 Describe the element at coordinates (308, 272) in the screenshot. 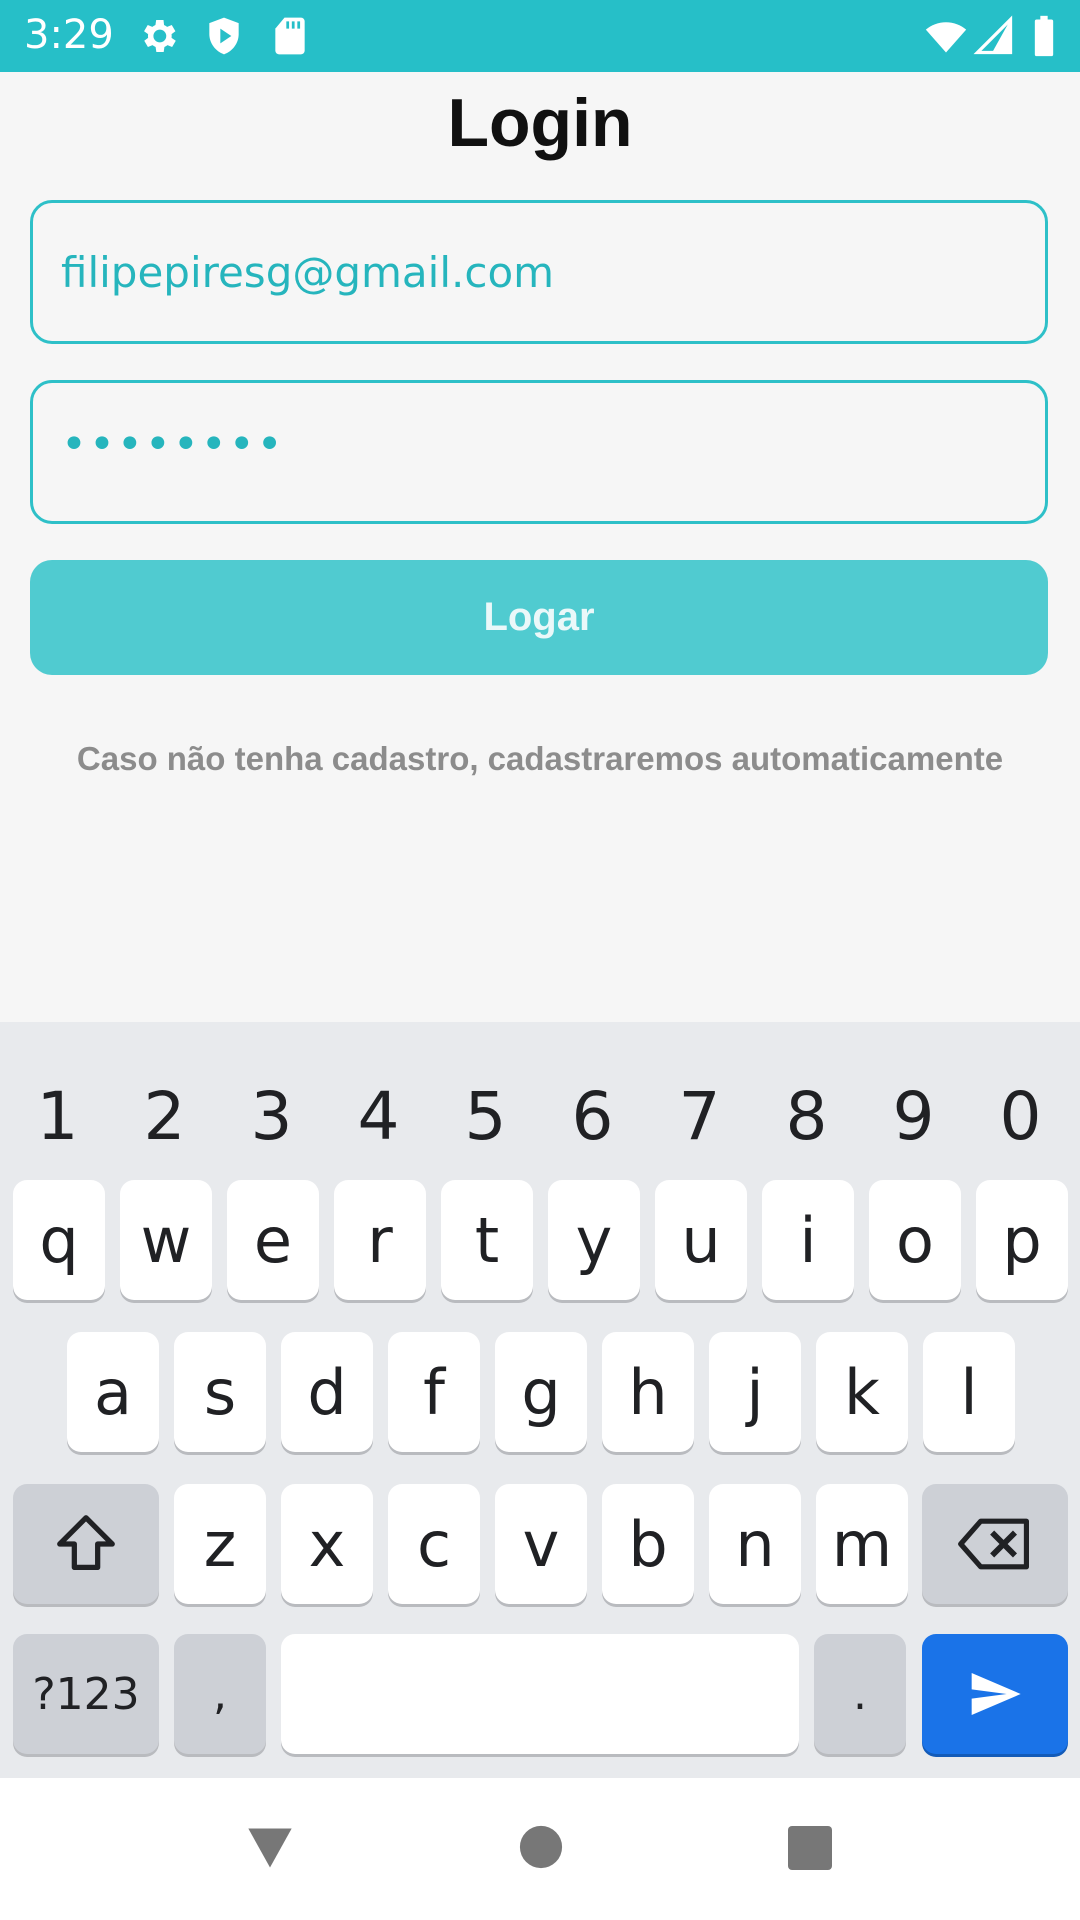

I see `email-value: filipepiresg@gmail.com` at that location.